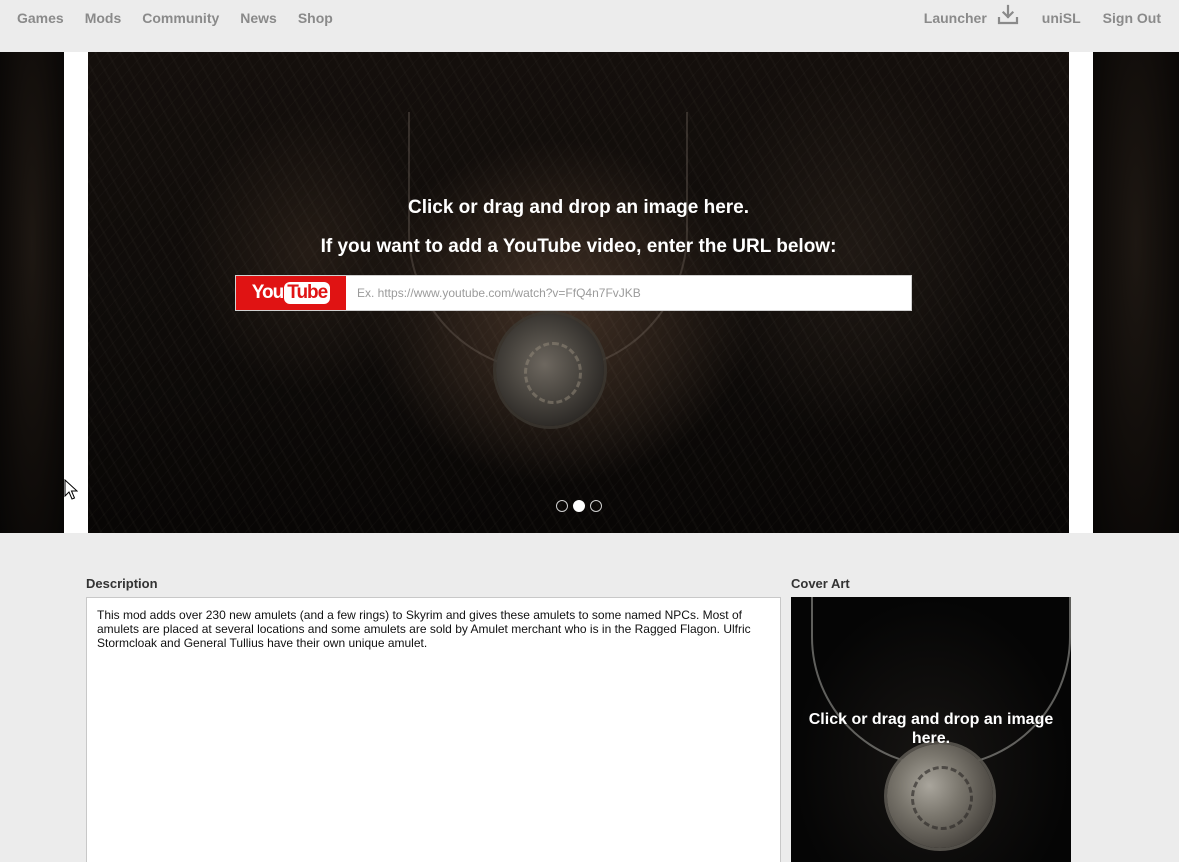 This screenshot has height=862, width=1179. I want to click on youtube-logo-icon: You Tube, so click(291, 293).